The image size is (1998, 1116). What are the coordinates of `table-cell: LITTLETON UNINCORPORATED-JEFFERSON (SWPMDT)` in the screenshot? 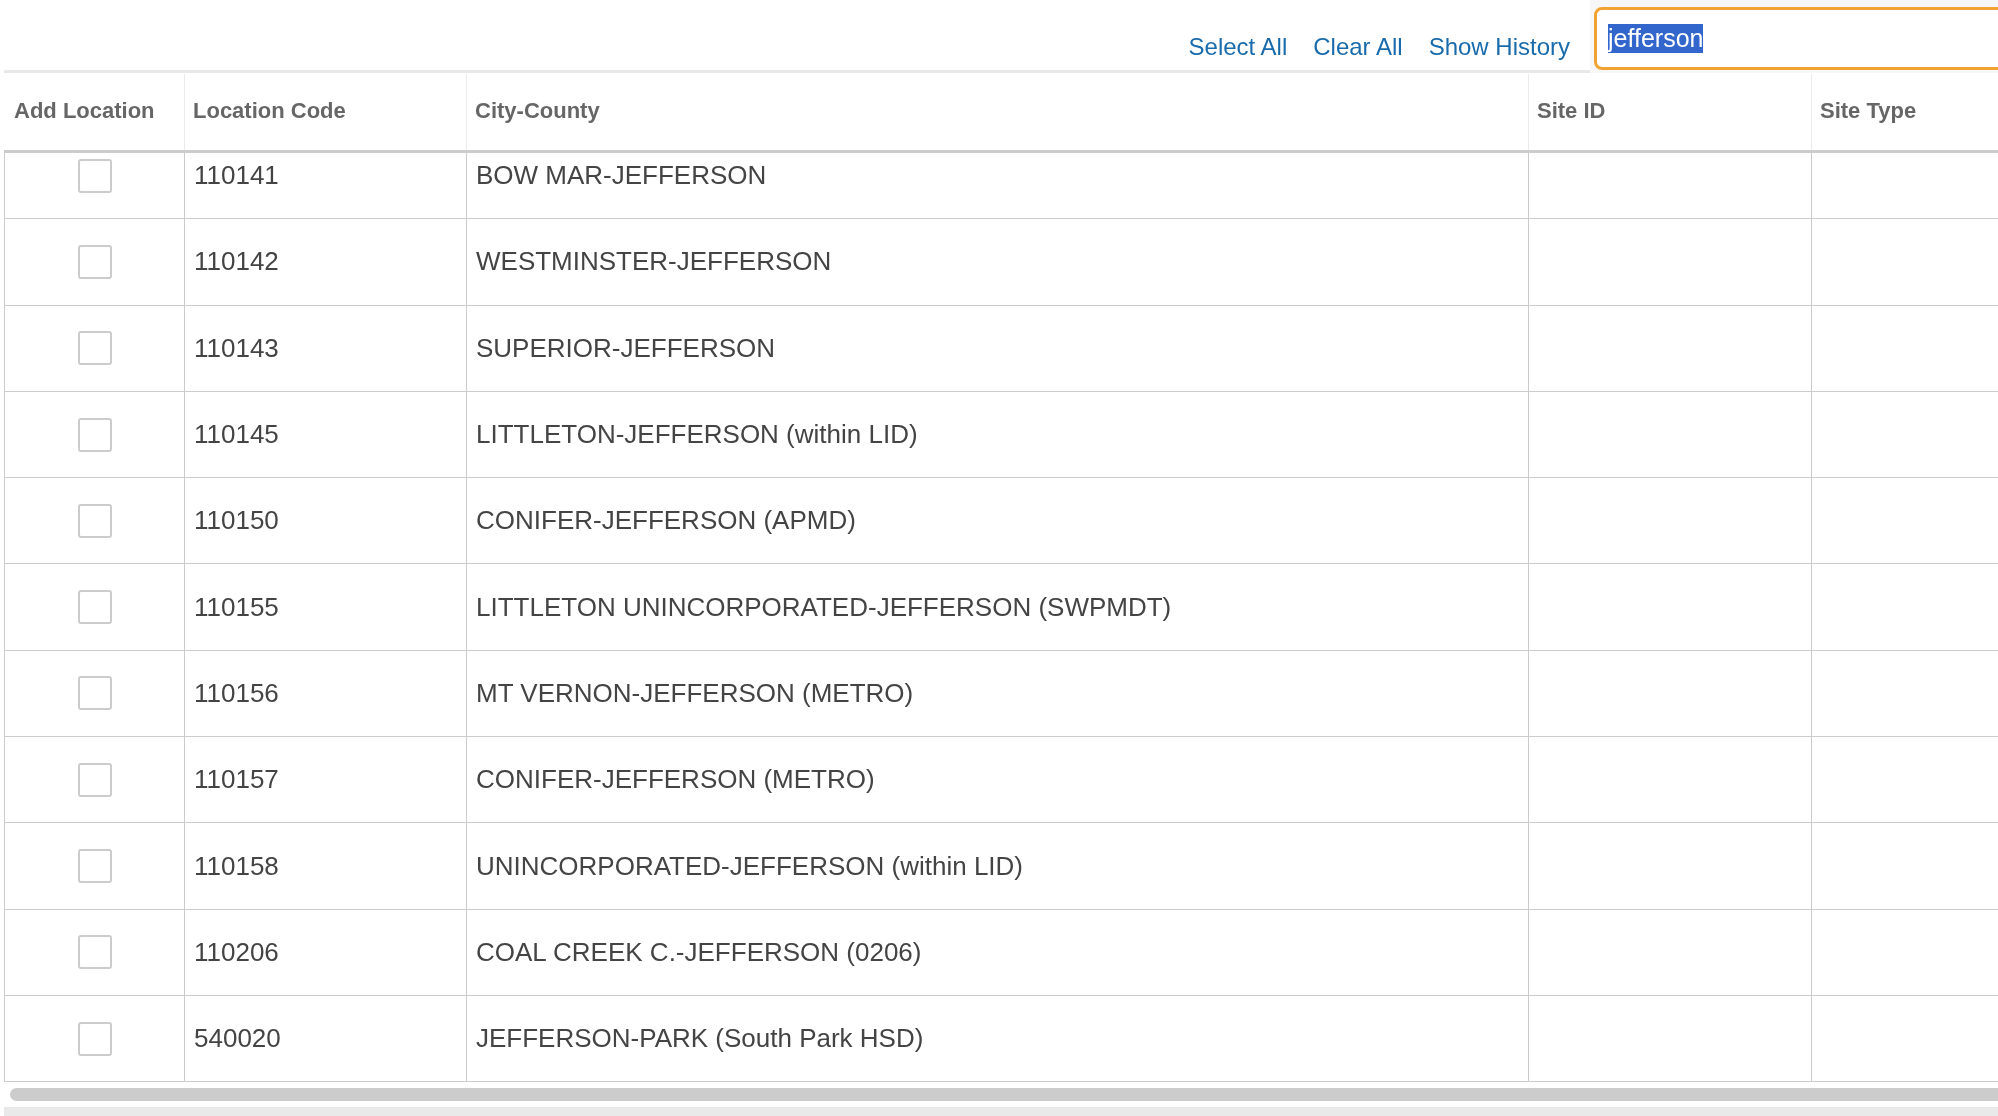 It's located at (824, 607).